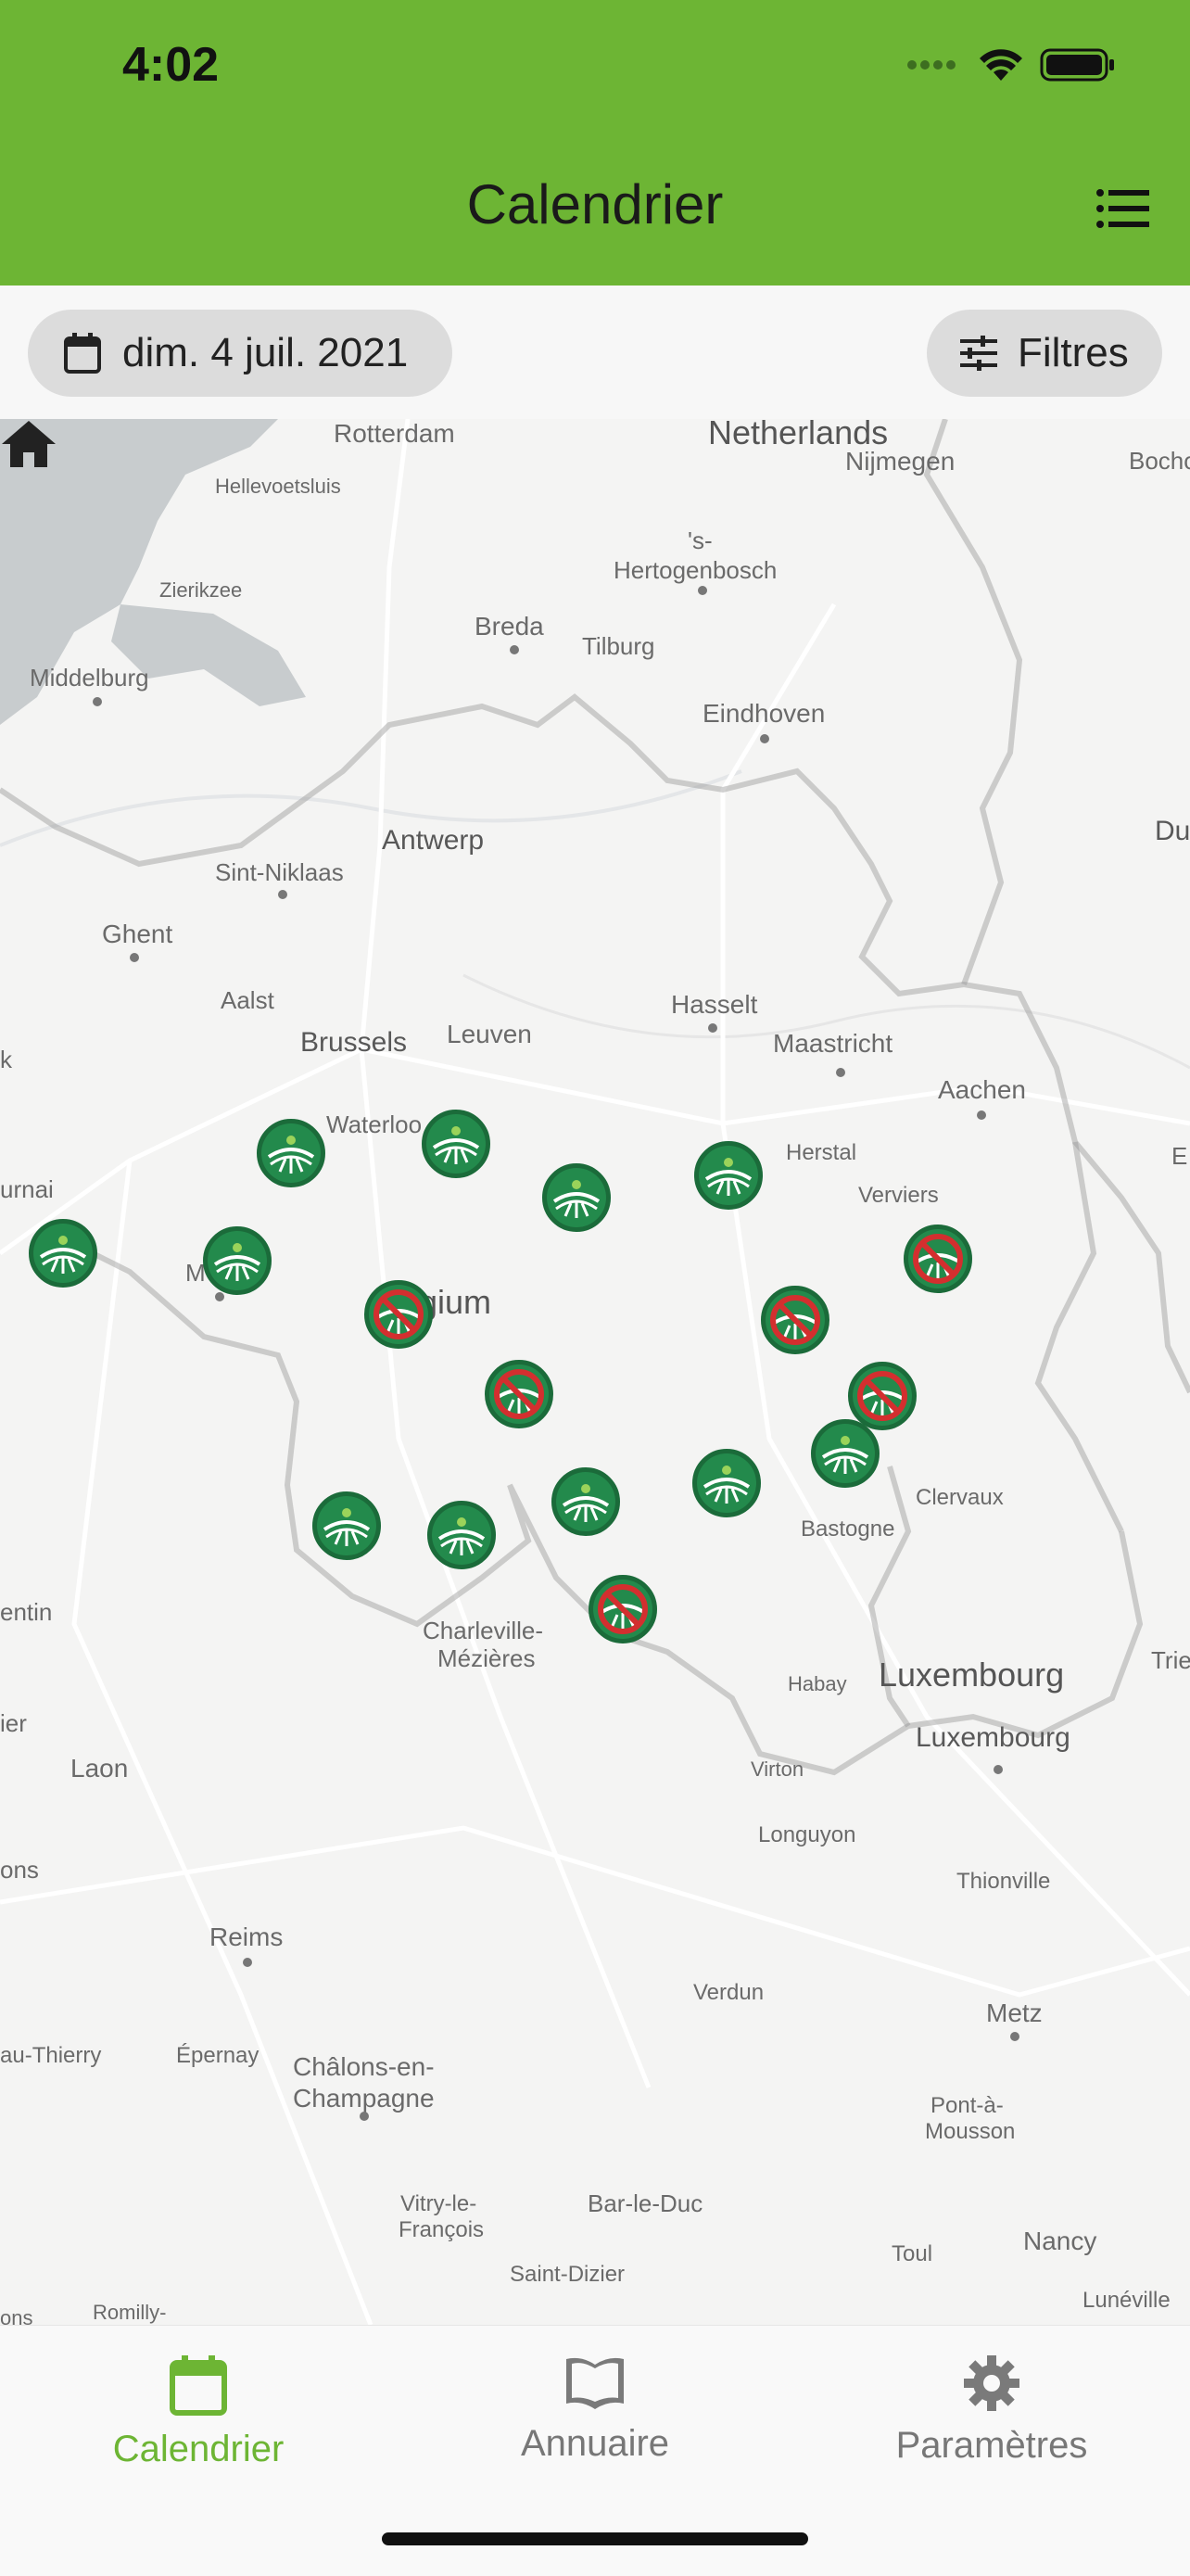 This screenshot has height=2576, width=1190. I want to click on map-label-luneville: Lunéville, so click(1126, 2300).